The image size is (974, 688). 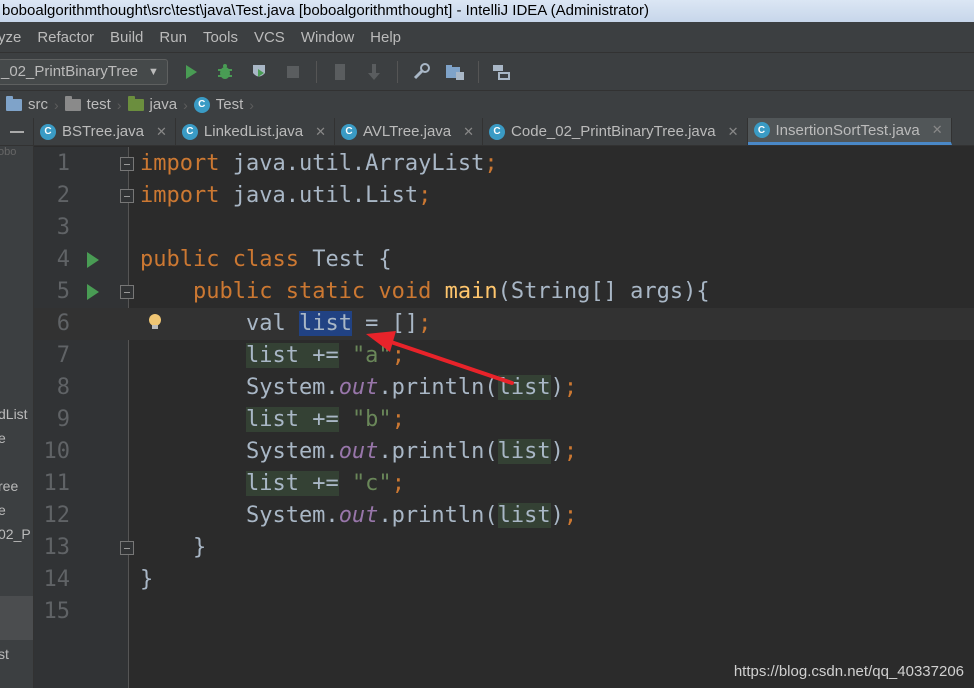 What do you see at coordinates (504, 260) in the screenshot?
I see `code-line: 4 public class Test {` at bounding box center [504, 260].